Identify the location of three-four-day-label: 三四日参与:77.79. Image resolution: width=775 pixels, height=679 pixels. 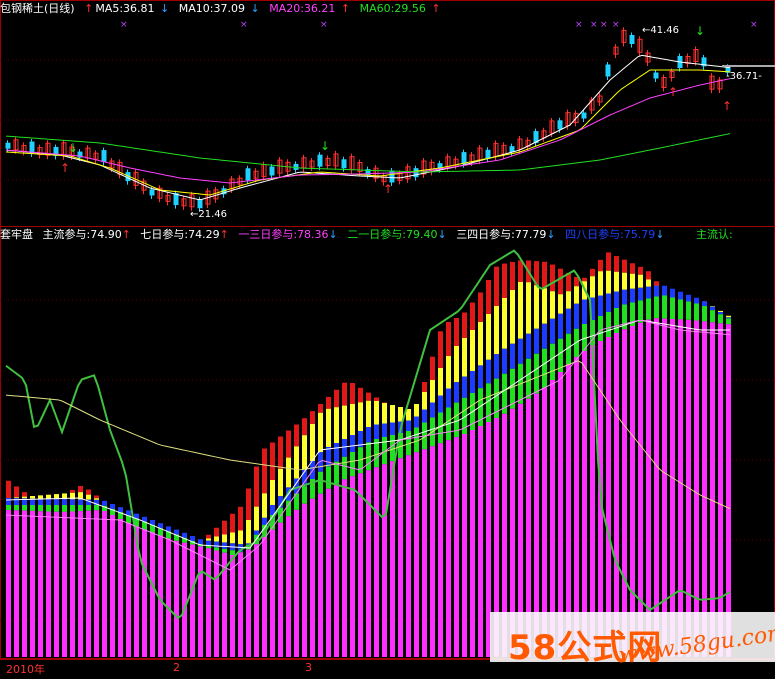
(501, 234).